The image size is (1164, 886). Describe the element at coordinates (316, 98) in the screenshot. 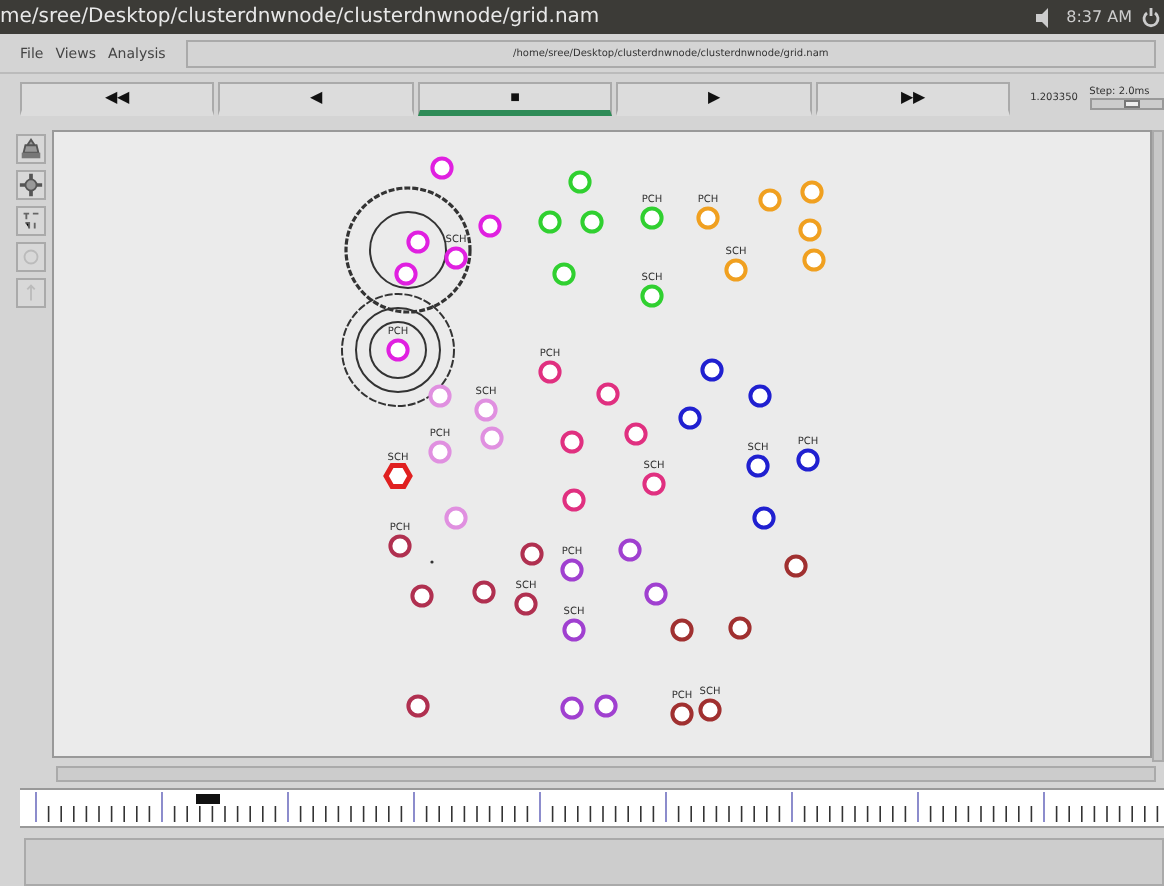

I see `playback-button: ◀` at that location.